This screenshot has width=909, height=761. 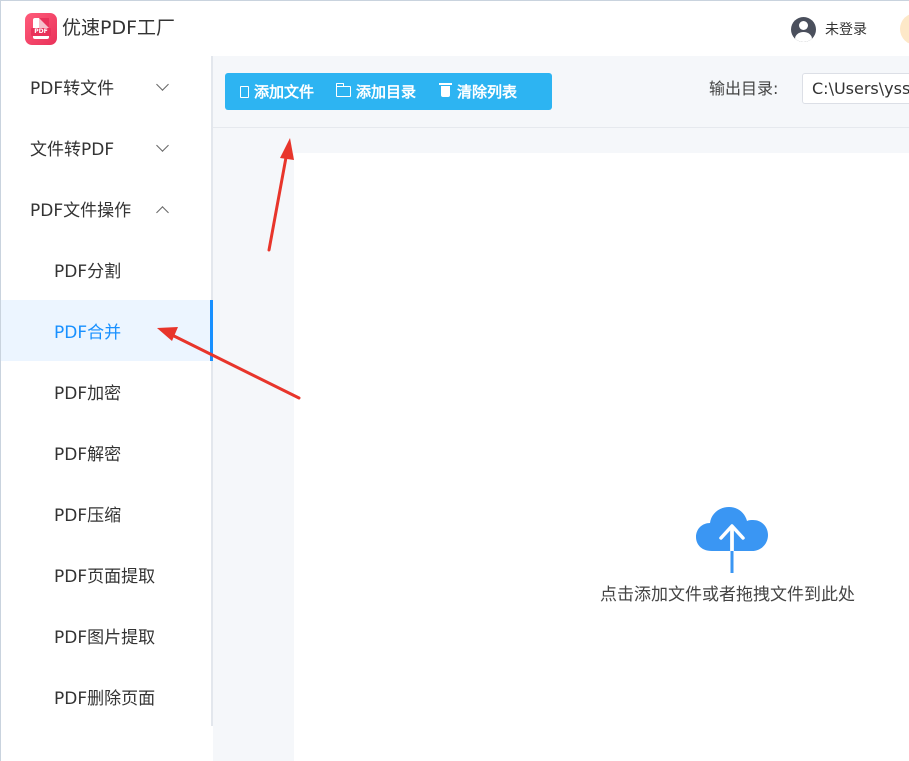 I want to click on sidebar-item-label: PDF图片提取, so click(x=105, y=638).